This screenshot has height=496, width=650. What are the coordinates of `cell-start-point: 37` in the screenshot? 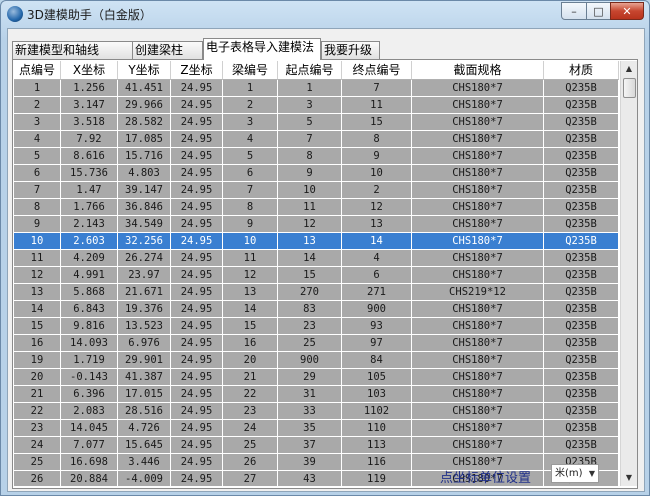 It's located at (310, 445).